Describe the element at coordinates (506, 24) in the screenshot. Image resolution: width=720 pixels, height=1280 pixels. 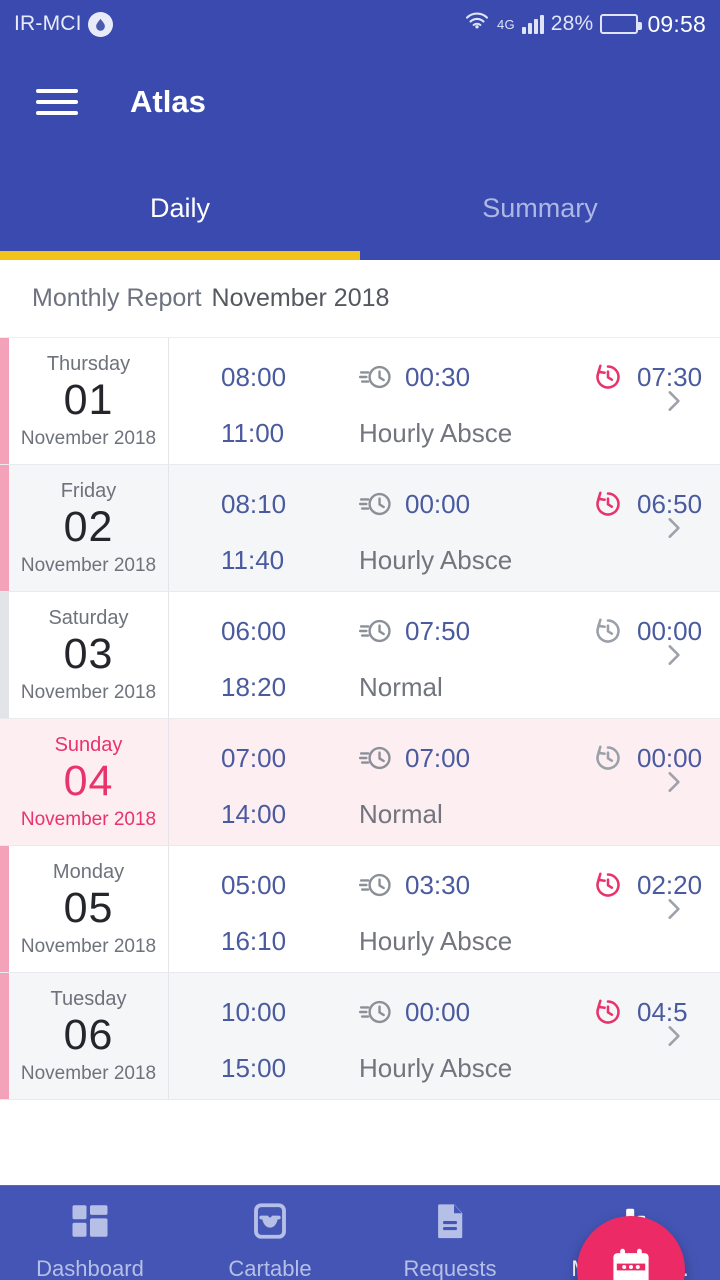
I see `network-type-label: 4G` at that location.